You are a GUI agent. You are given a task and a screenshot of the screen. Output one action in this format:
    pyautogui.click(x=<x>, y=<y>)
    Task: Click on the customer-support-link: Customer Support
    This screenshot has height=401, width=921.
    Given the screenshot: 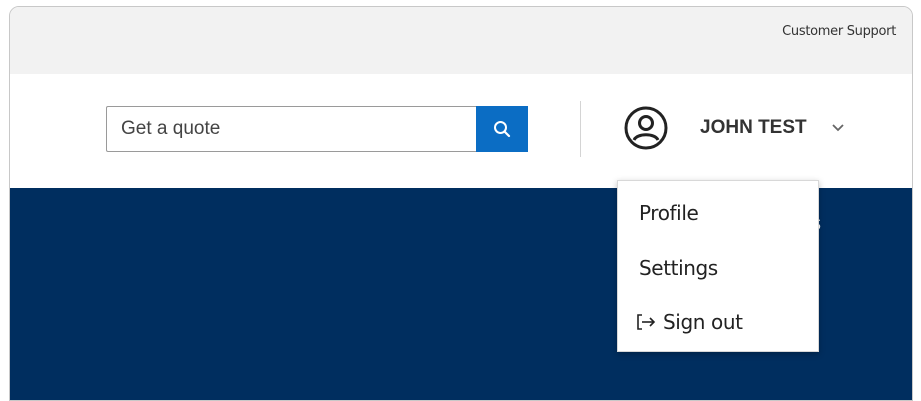 What is the action you would take?
    pyautogui.click(x=839, y=31)
    